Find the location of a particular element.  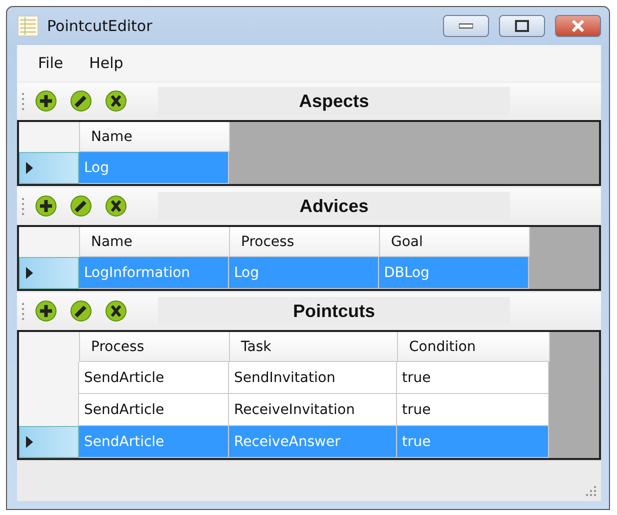

close-icon is located at coordinates (578, 26).